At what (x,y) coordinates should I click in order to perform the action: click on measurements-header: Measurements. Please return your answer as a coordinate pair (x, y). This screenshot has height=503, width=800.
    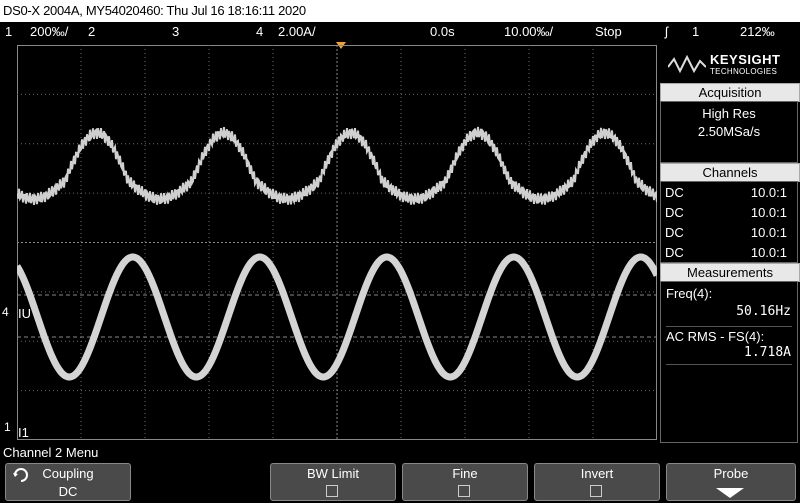
    Looking at the image, I should click on (730, 272).